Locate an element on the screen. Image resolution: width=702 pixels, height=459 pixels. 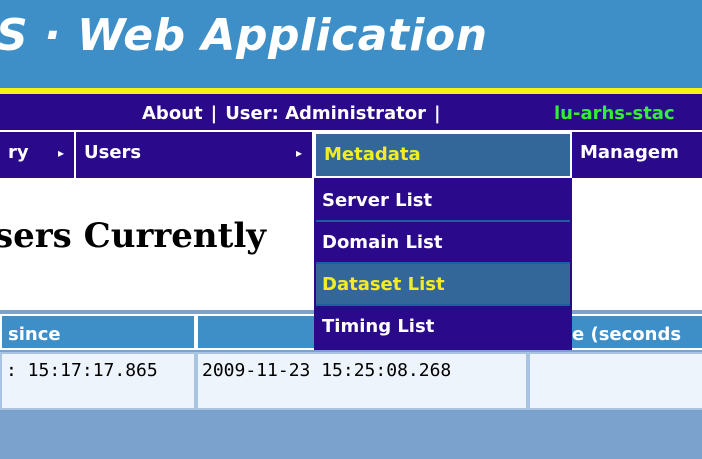
dropdown-item-server-list: Server List is located at coordinates (443, 201).